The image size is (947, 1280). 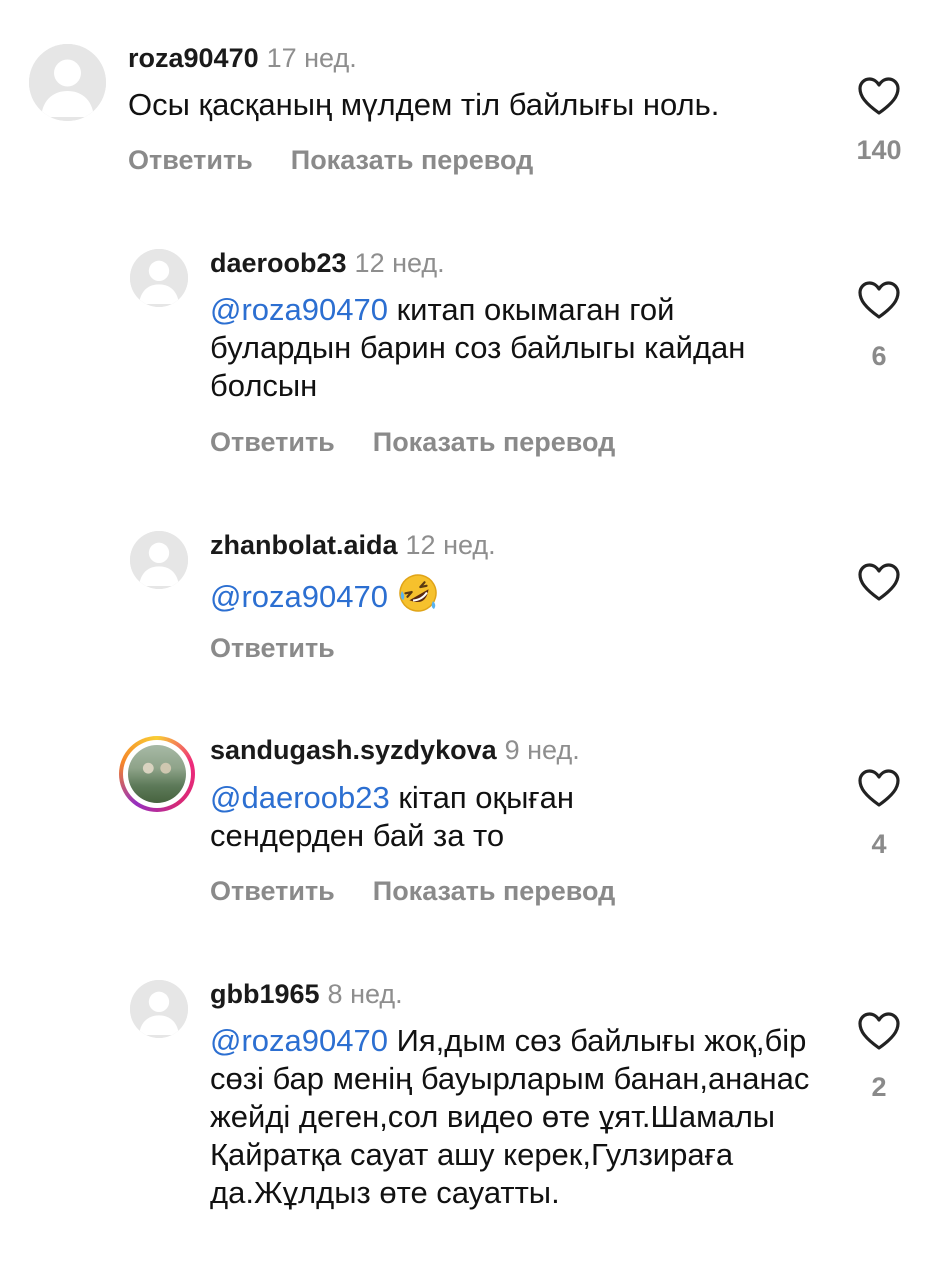 I want to click on comment-username: sandugash.syzdykova, so click(x=353, y=750).